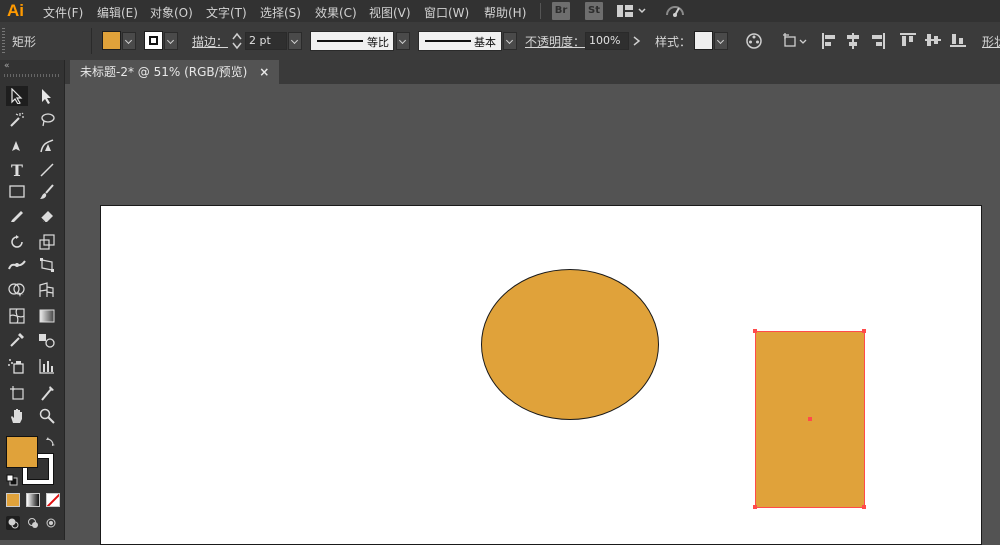 The width and height of the screenshot is (1000, 545). I want to click on handle-top-left, so click(755, 331).